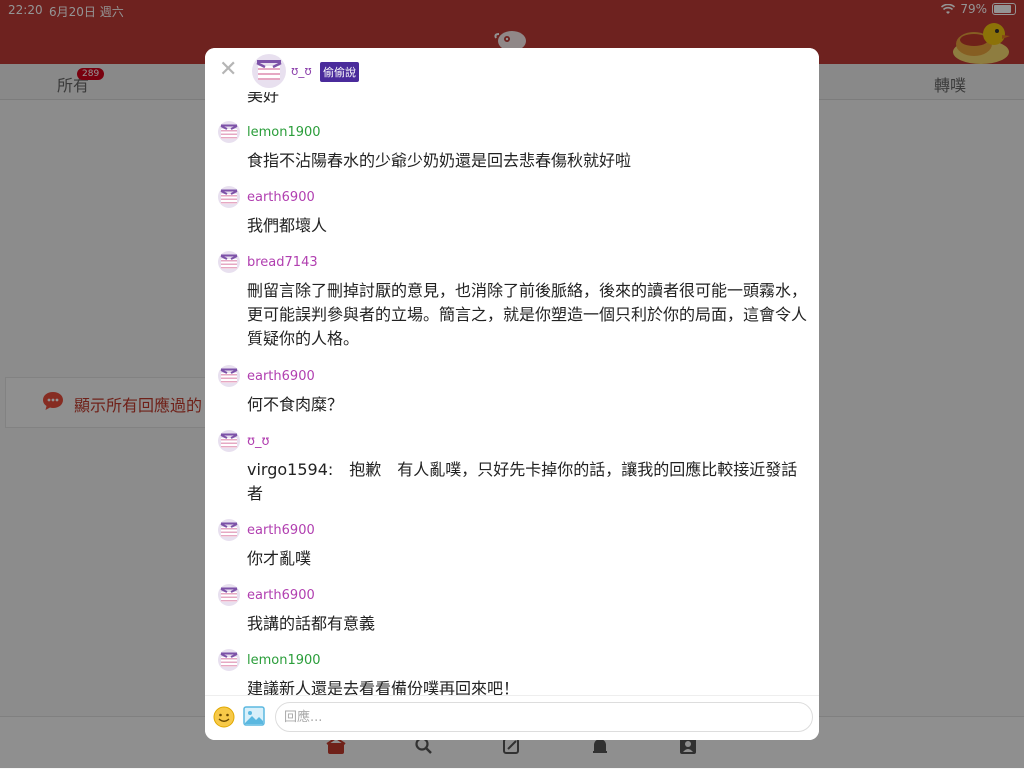  I want to click on author-name: ʊ_ʊ, so click(301, 71).